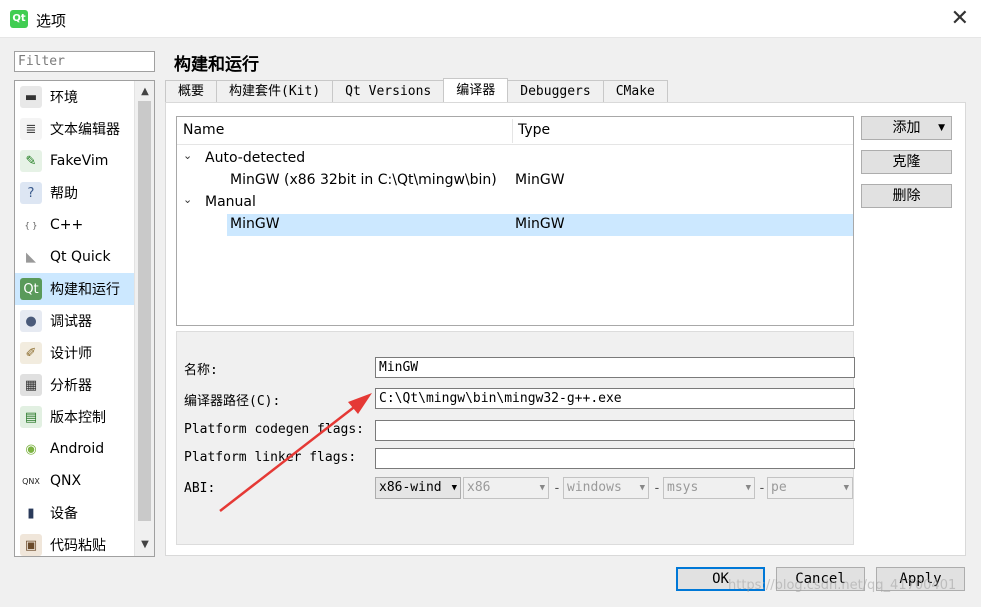 This screenshot has width=981, height=607. What do you see at coordinates (635, 91) in the screenshot?
I see `tab-cmake: CMake` at bounding box center [635, 91].